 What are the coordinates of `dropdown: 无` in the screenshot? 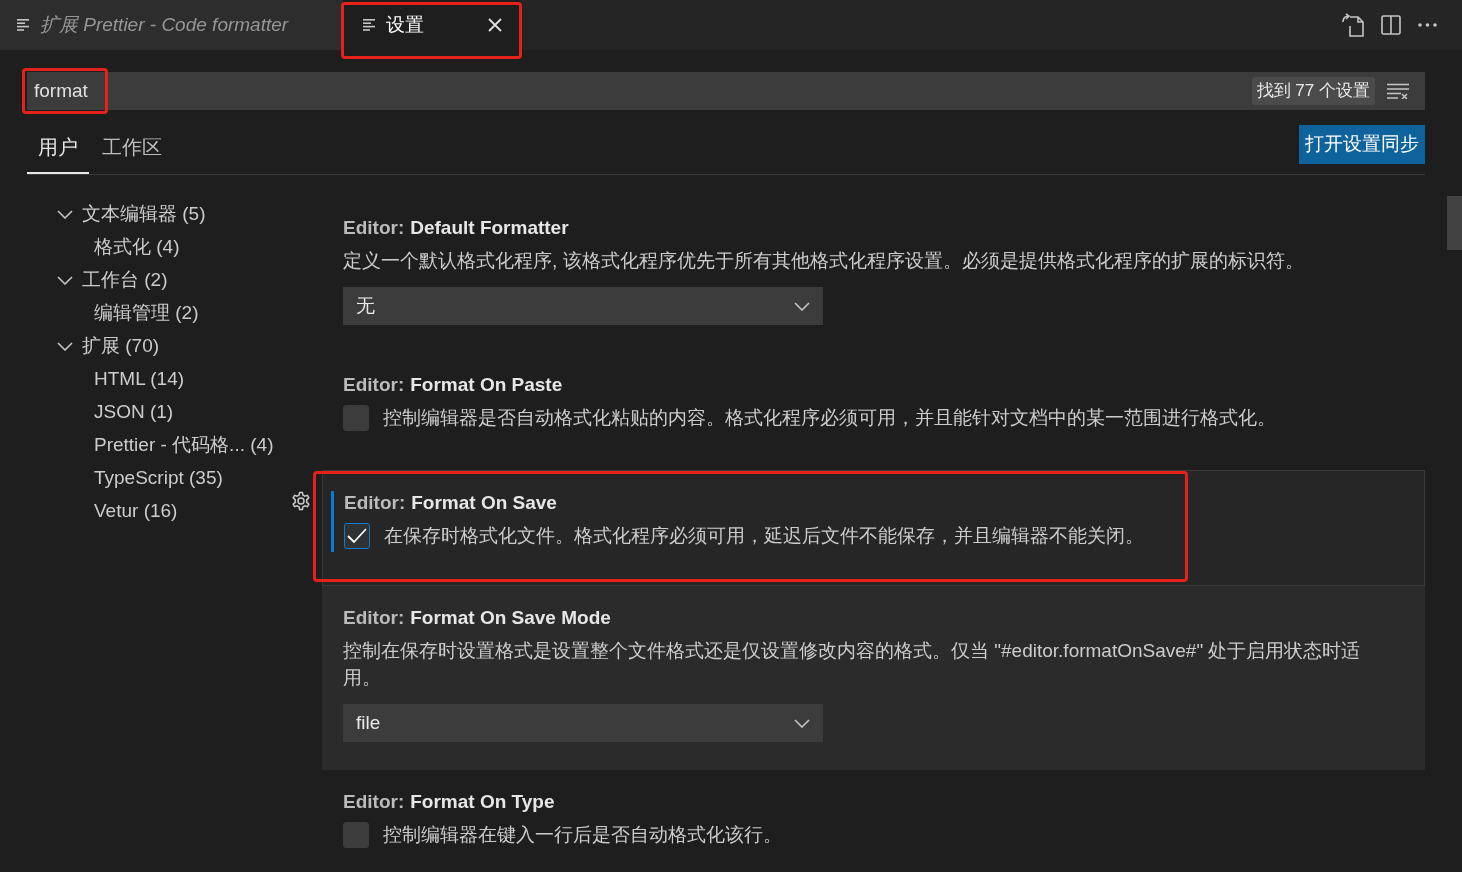 It's located at (583, 306).